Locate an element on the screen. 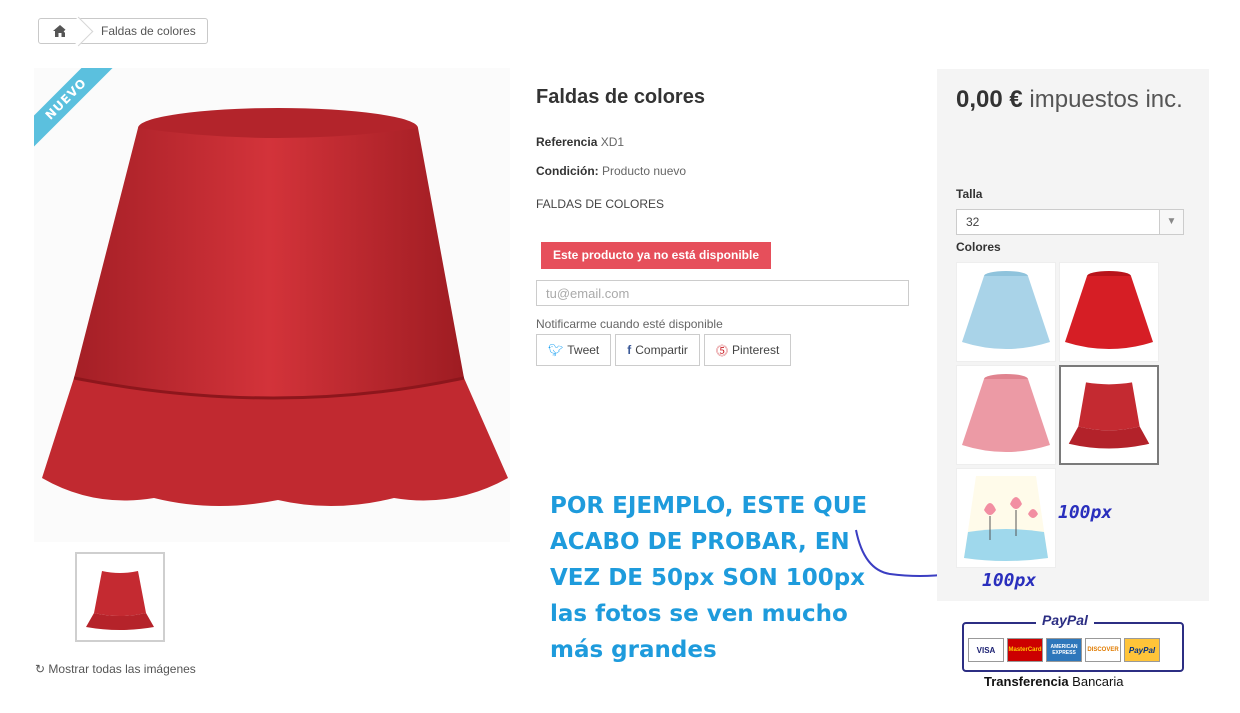 This screenshot has height=713, width=1240. show-all-images-link: ↻ Mostrar todas las imágenes is located at coordinates (115, 669).